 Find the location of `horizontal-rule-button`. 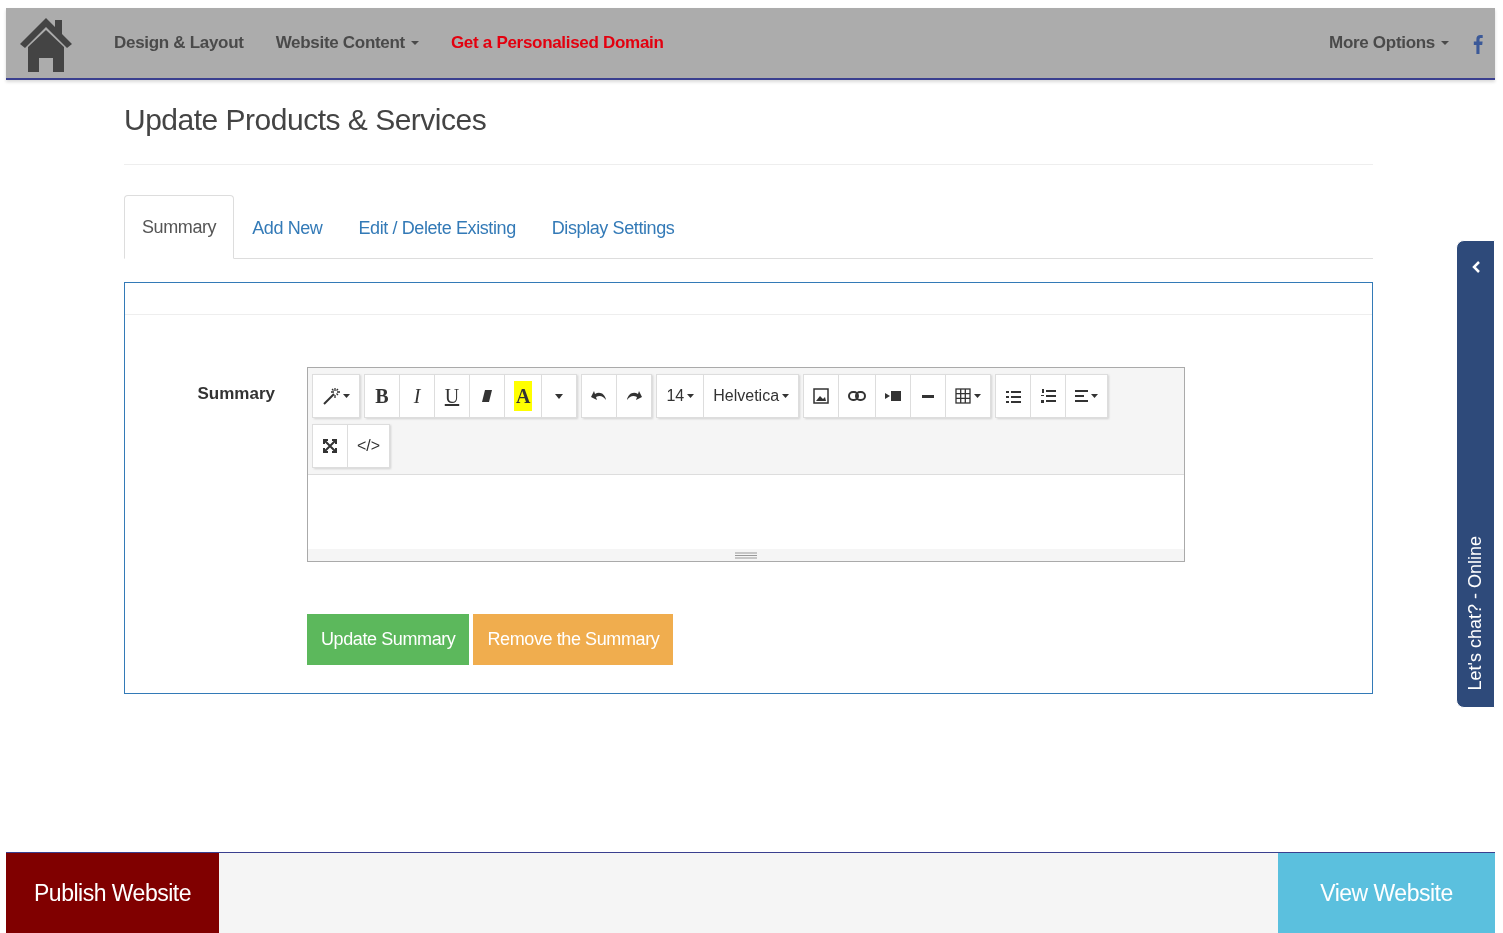

horizontal-rule-button is located at coordinates (928, 396).